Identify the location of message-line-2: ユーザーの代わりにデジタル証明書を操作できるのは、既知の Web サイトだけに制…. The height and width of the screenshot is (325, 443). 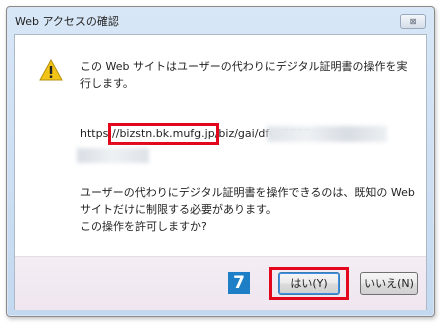
(250, 209).